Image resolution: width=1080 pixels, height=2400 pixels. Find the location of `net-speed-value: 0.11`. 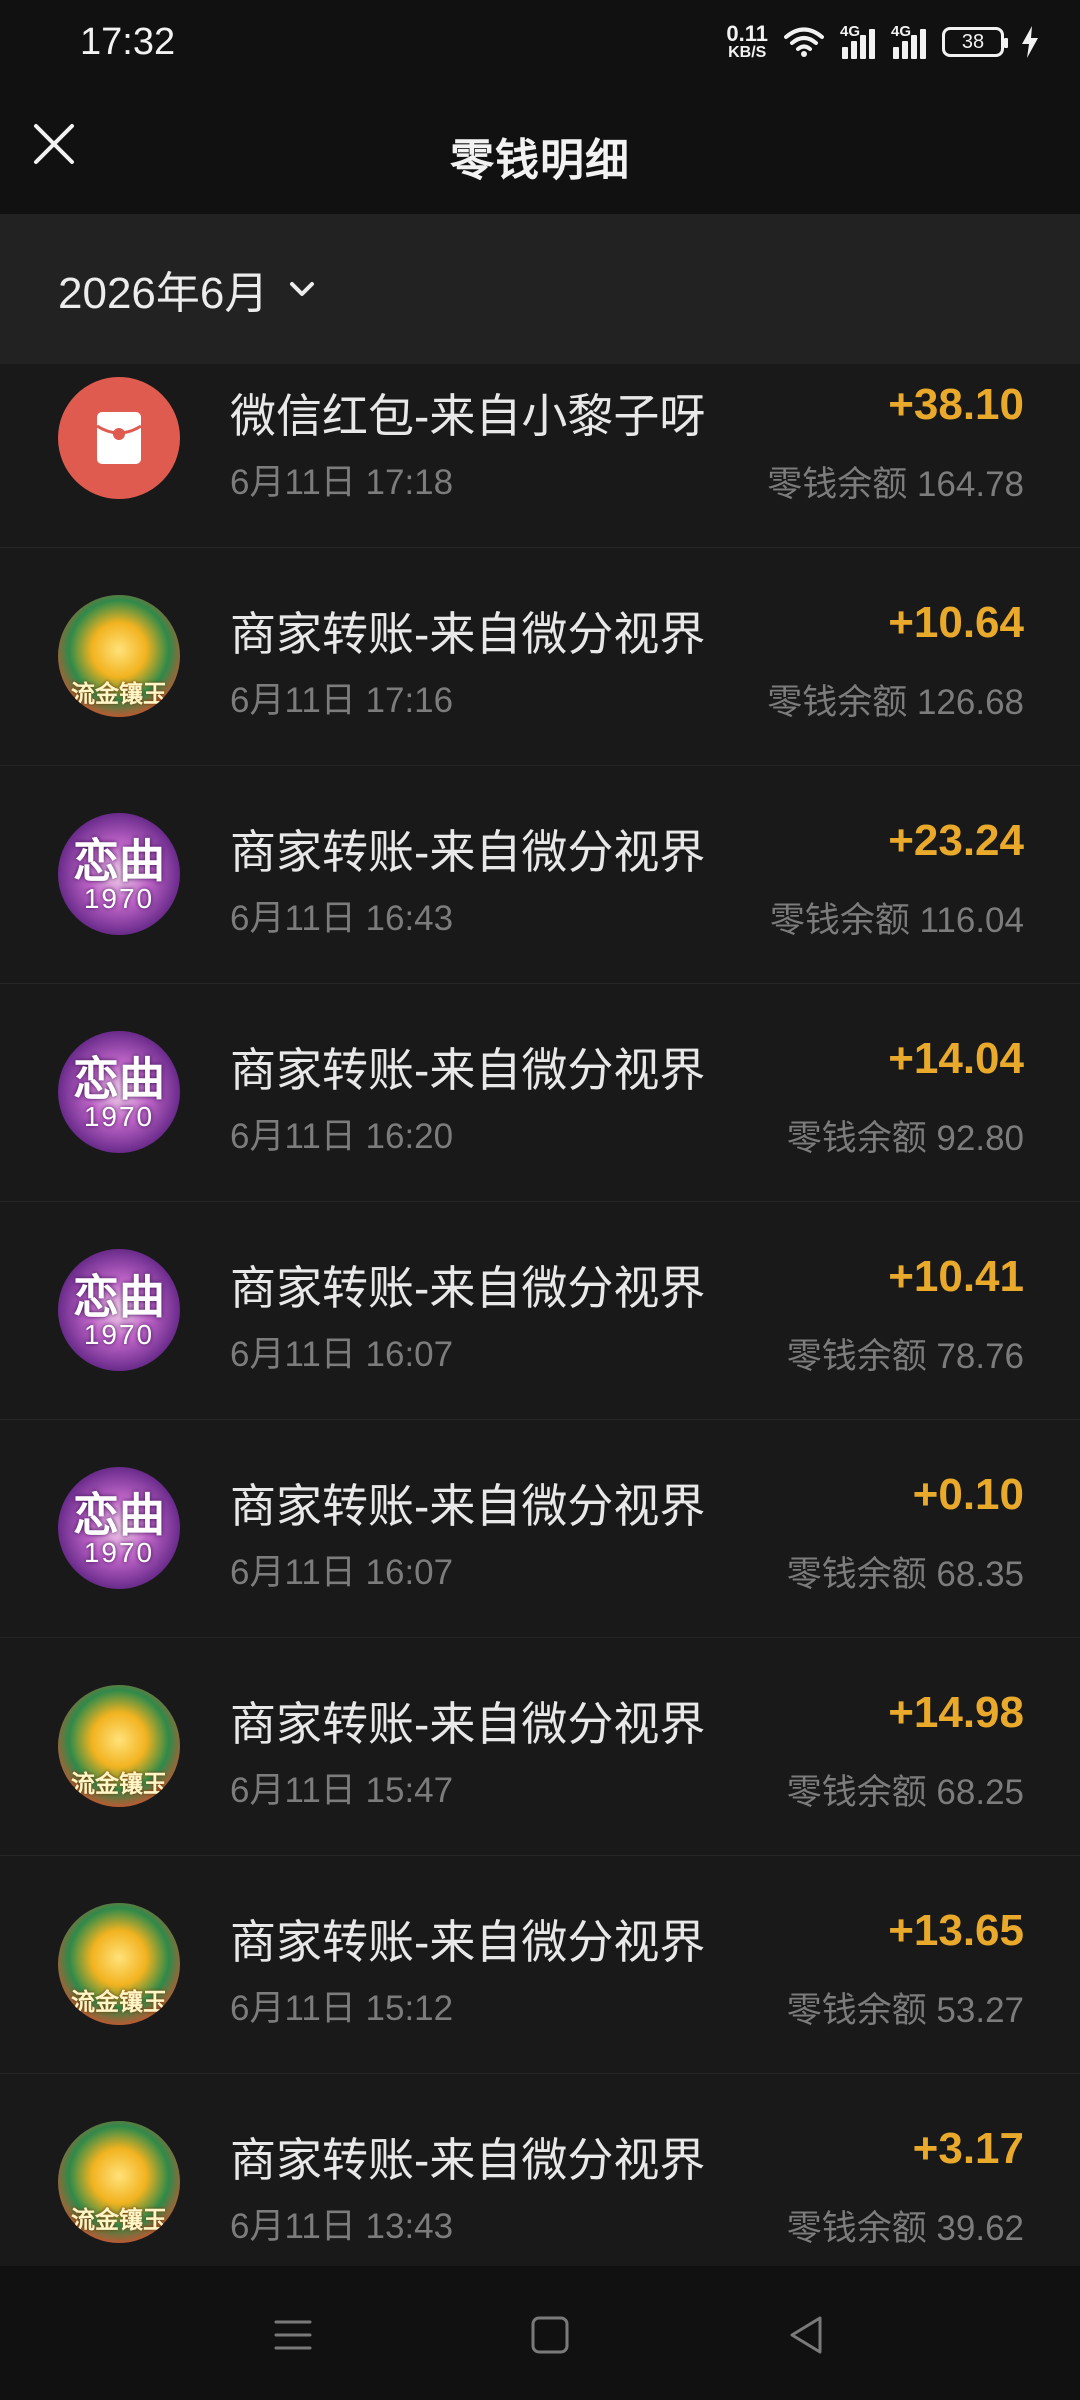

net-speed-value: 0.11 is located at coordinates (747, 33).